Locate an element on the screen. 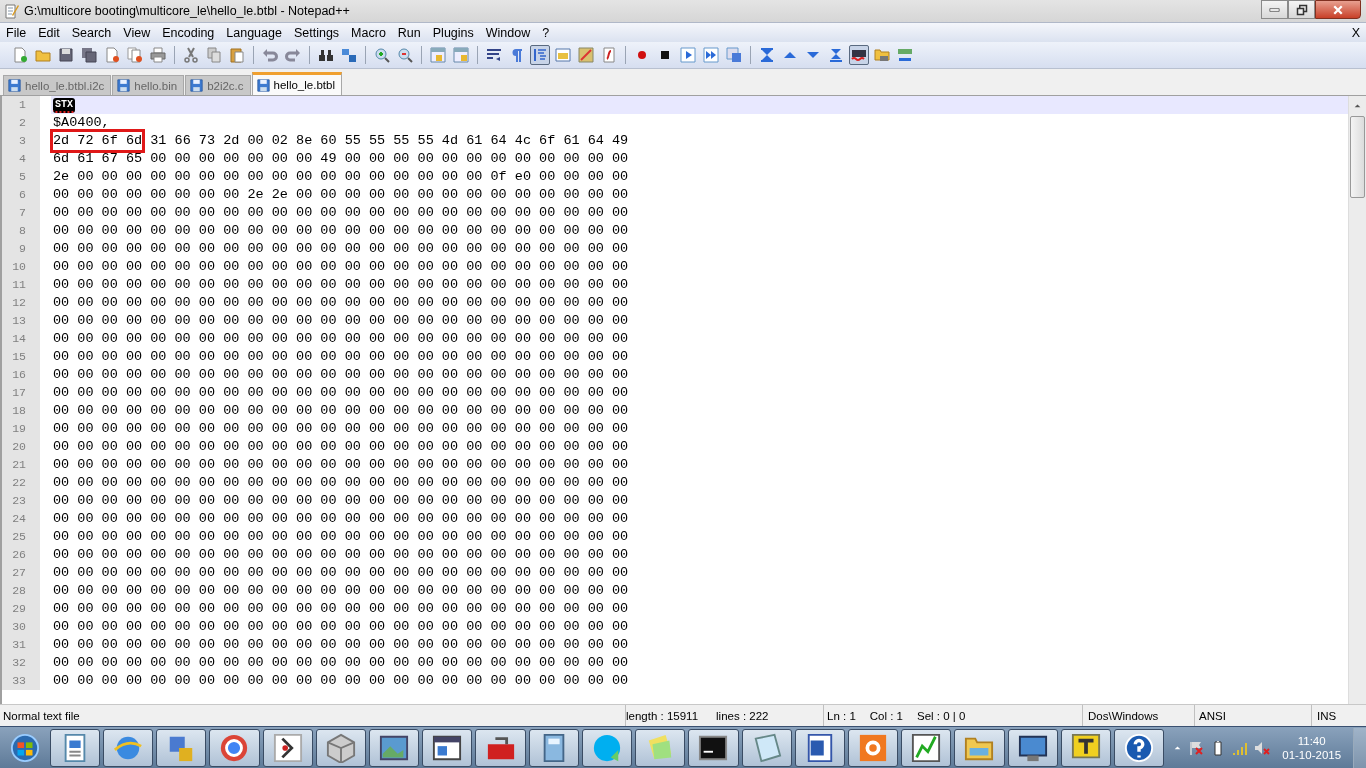 The width and height of the screenshot is (1366, 768). close-button is located at coordinates (1338, 9).